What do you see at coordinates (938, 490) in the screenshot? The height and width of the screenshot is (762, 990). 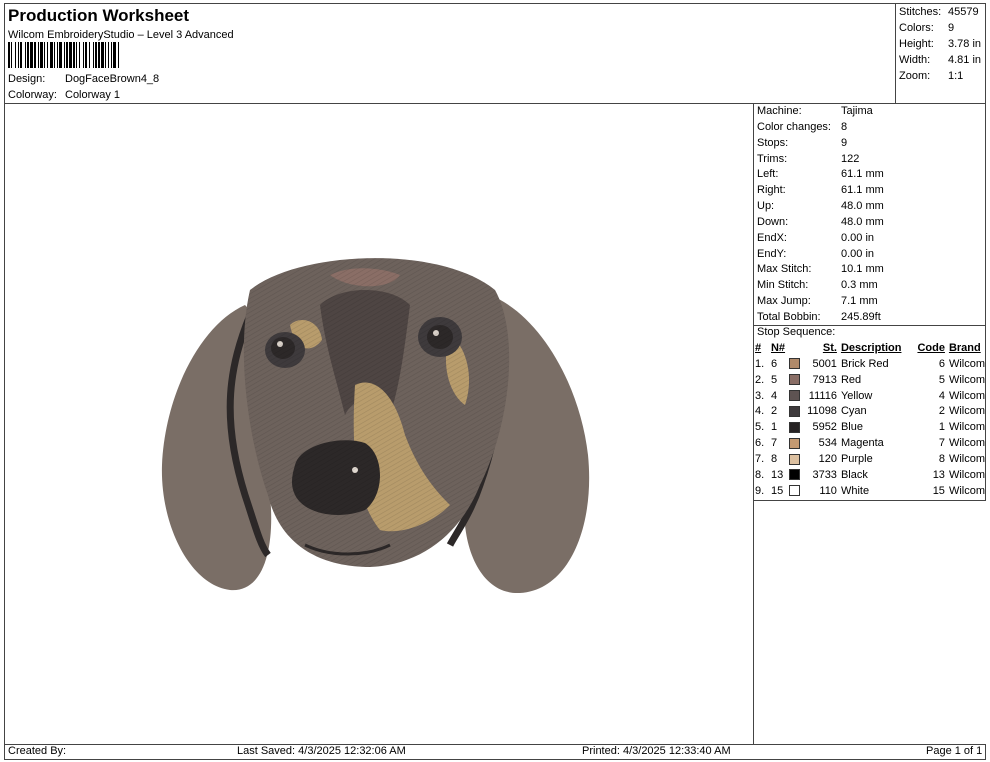 I see `color-code: 15` at bounding box center [938, 490].